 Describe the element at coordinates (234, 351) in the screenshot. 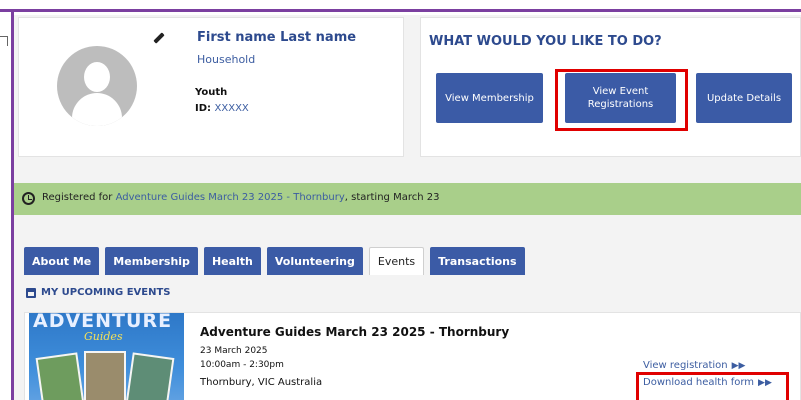

I see `event-date: 23 March 2025` at that location.